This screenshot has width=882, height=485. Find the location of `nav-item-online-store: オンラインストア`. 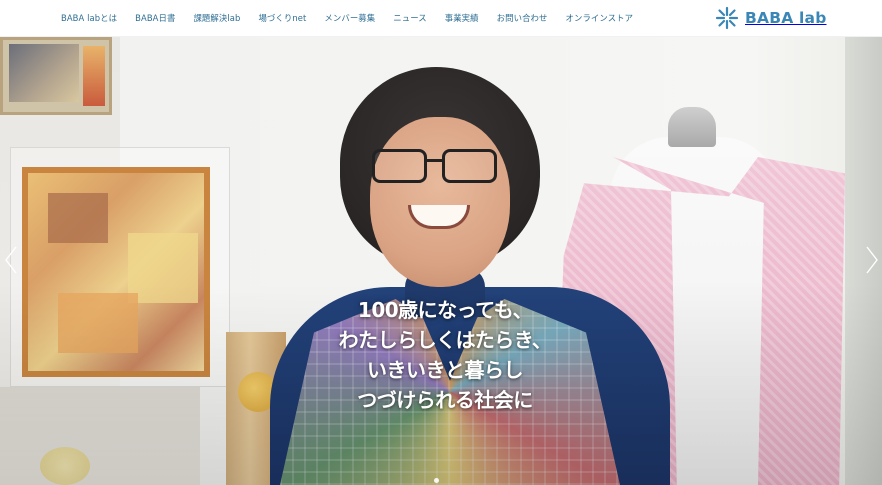

nav-item-online-store: オンラインストア is located at coordinates (600, 18).